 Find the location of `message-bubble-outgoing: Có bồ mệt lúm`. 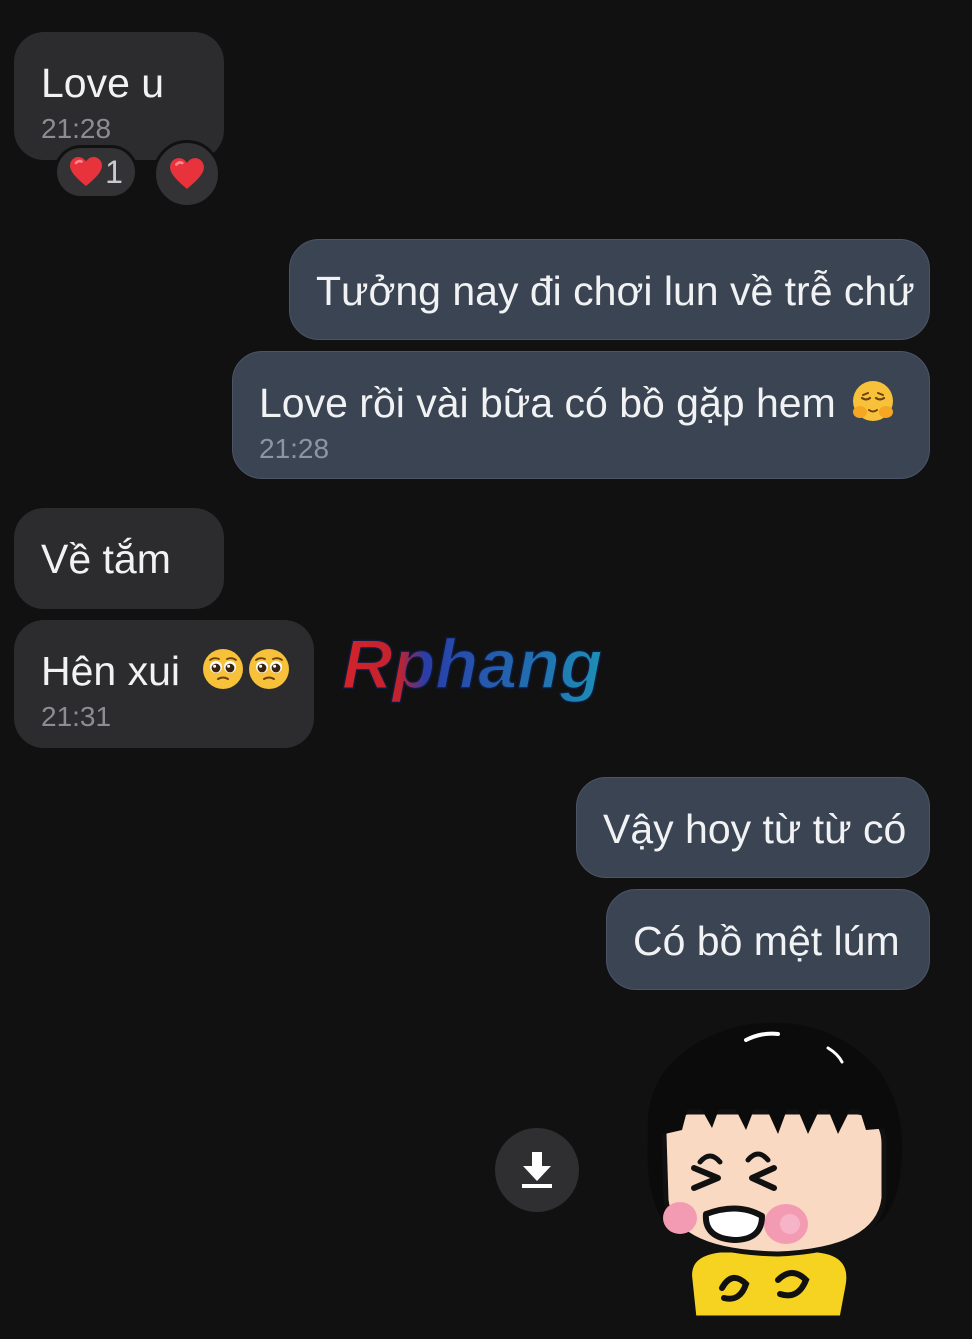

message-bubble-outgoing: Có bồ mệt lúm is located at coordinates (768, 939).